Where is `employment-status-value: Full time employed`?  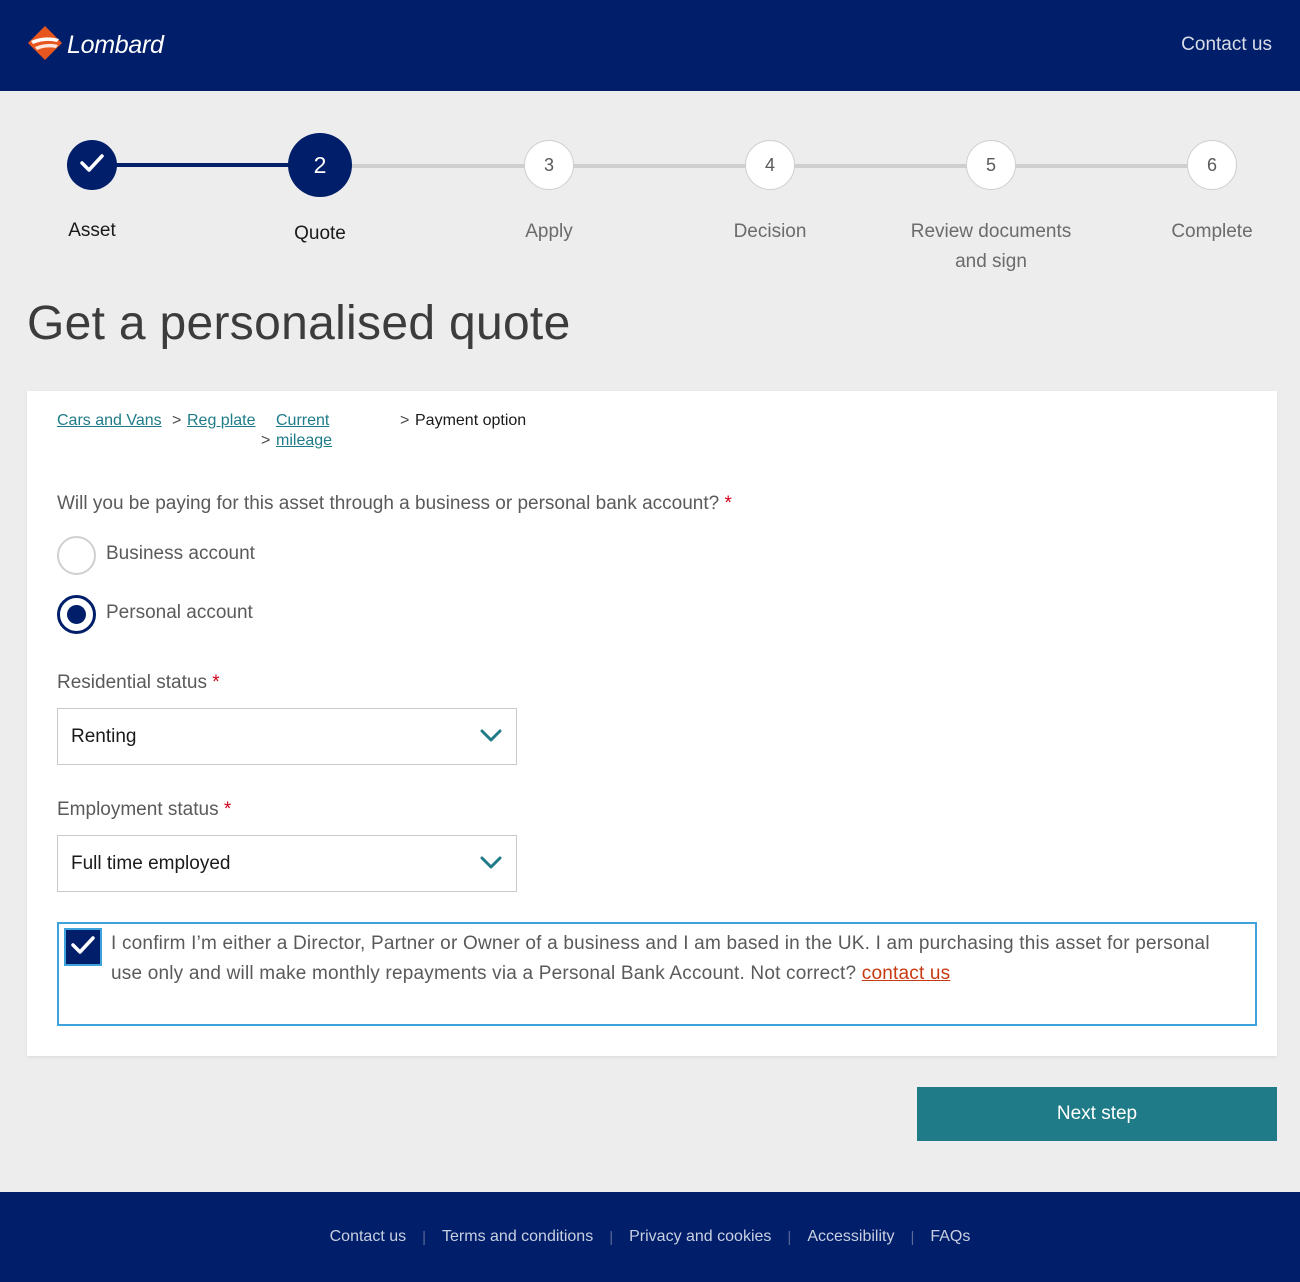
employment-status-value: Full time employed is located at coordinates (151, 863).